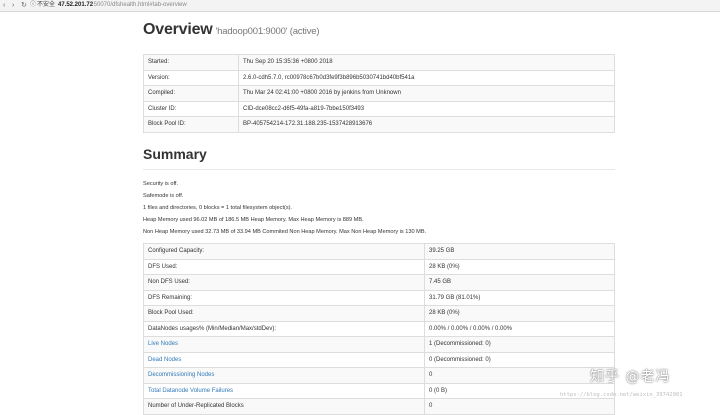  I want to click on table-row: Non DFS Used: 7.45 GB, so click(379, 282).